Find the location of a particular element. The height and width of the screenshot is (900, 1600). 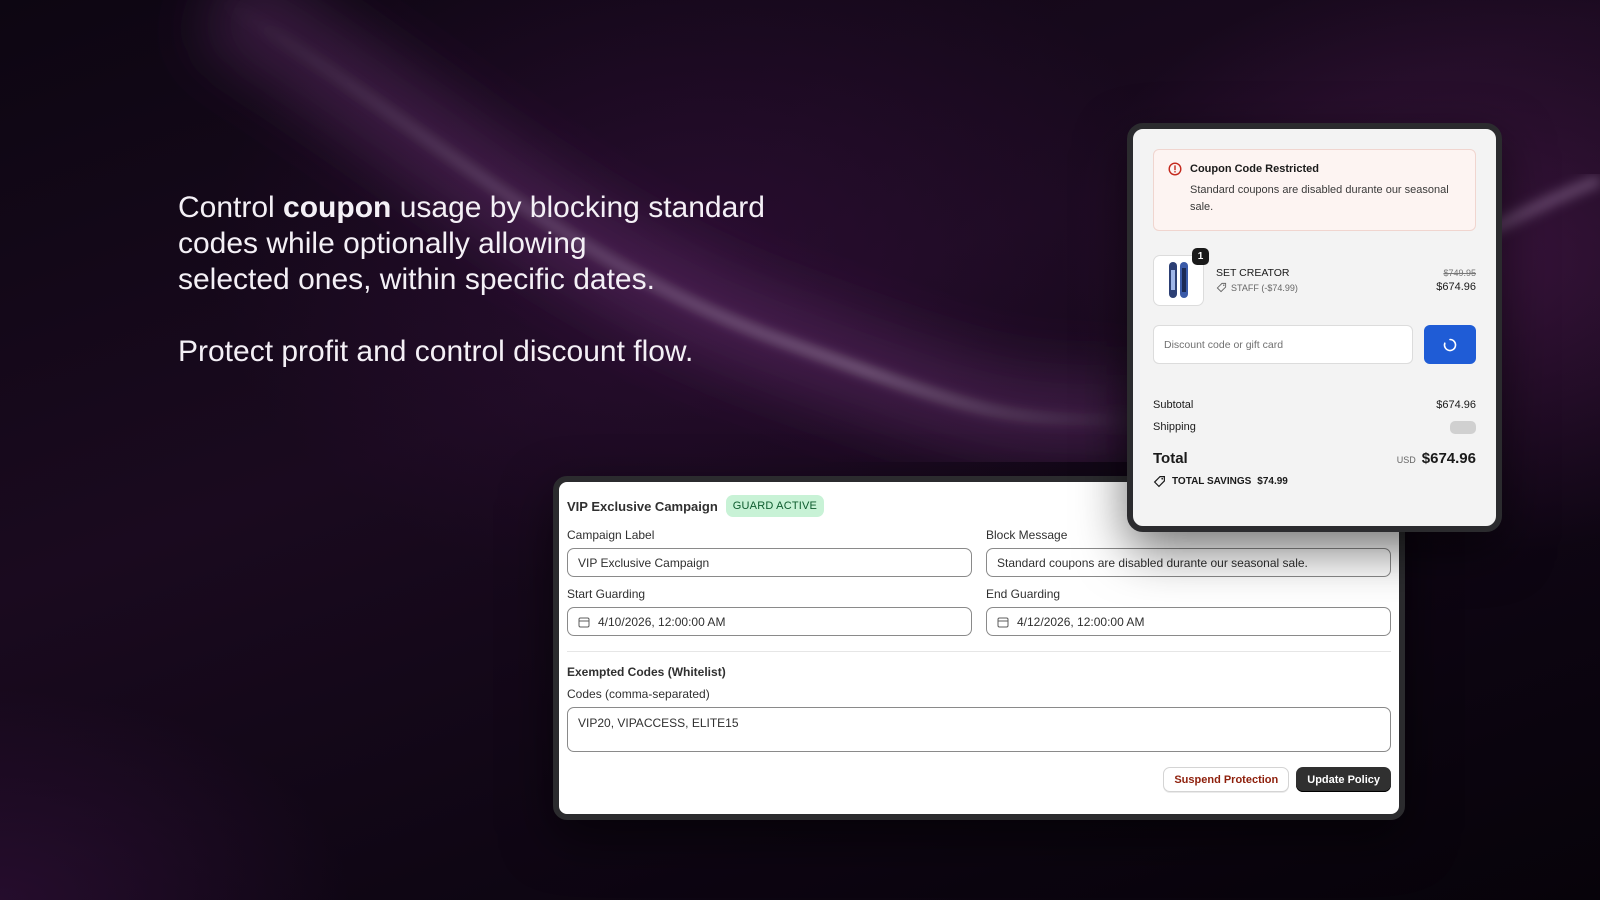

alert-title: Coupon Code Restricted is located at coordinates (1254, 169).